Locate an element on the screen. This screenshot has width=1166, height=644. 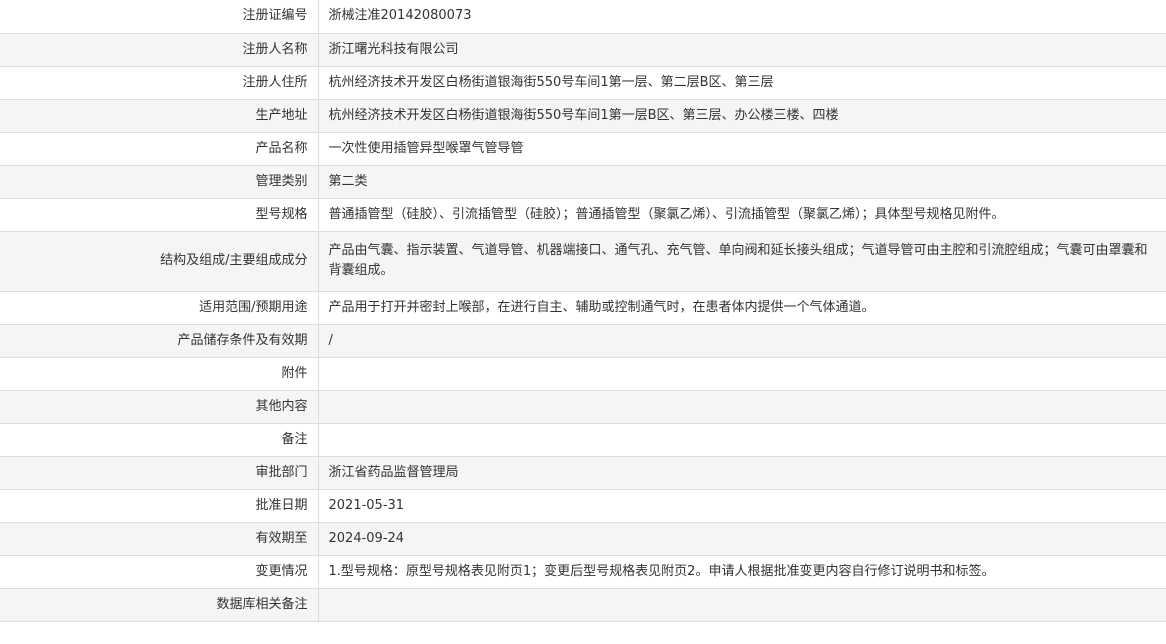
field-label: 审批部门 is located at coordinates (159, 472).